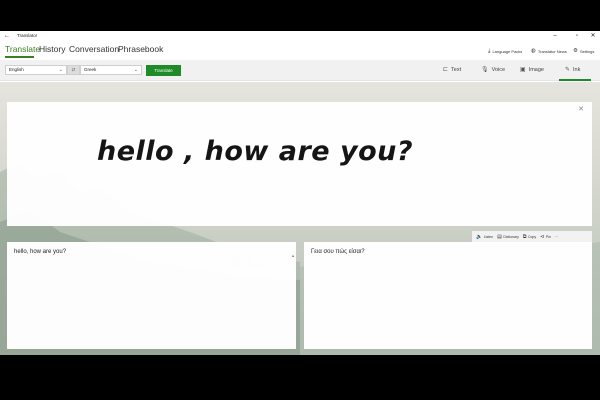 This screenshot has width=600, height=400. Describe the element at coordinates (16, 69) in the screenshot. I see `source-language-value: English` at that location.